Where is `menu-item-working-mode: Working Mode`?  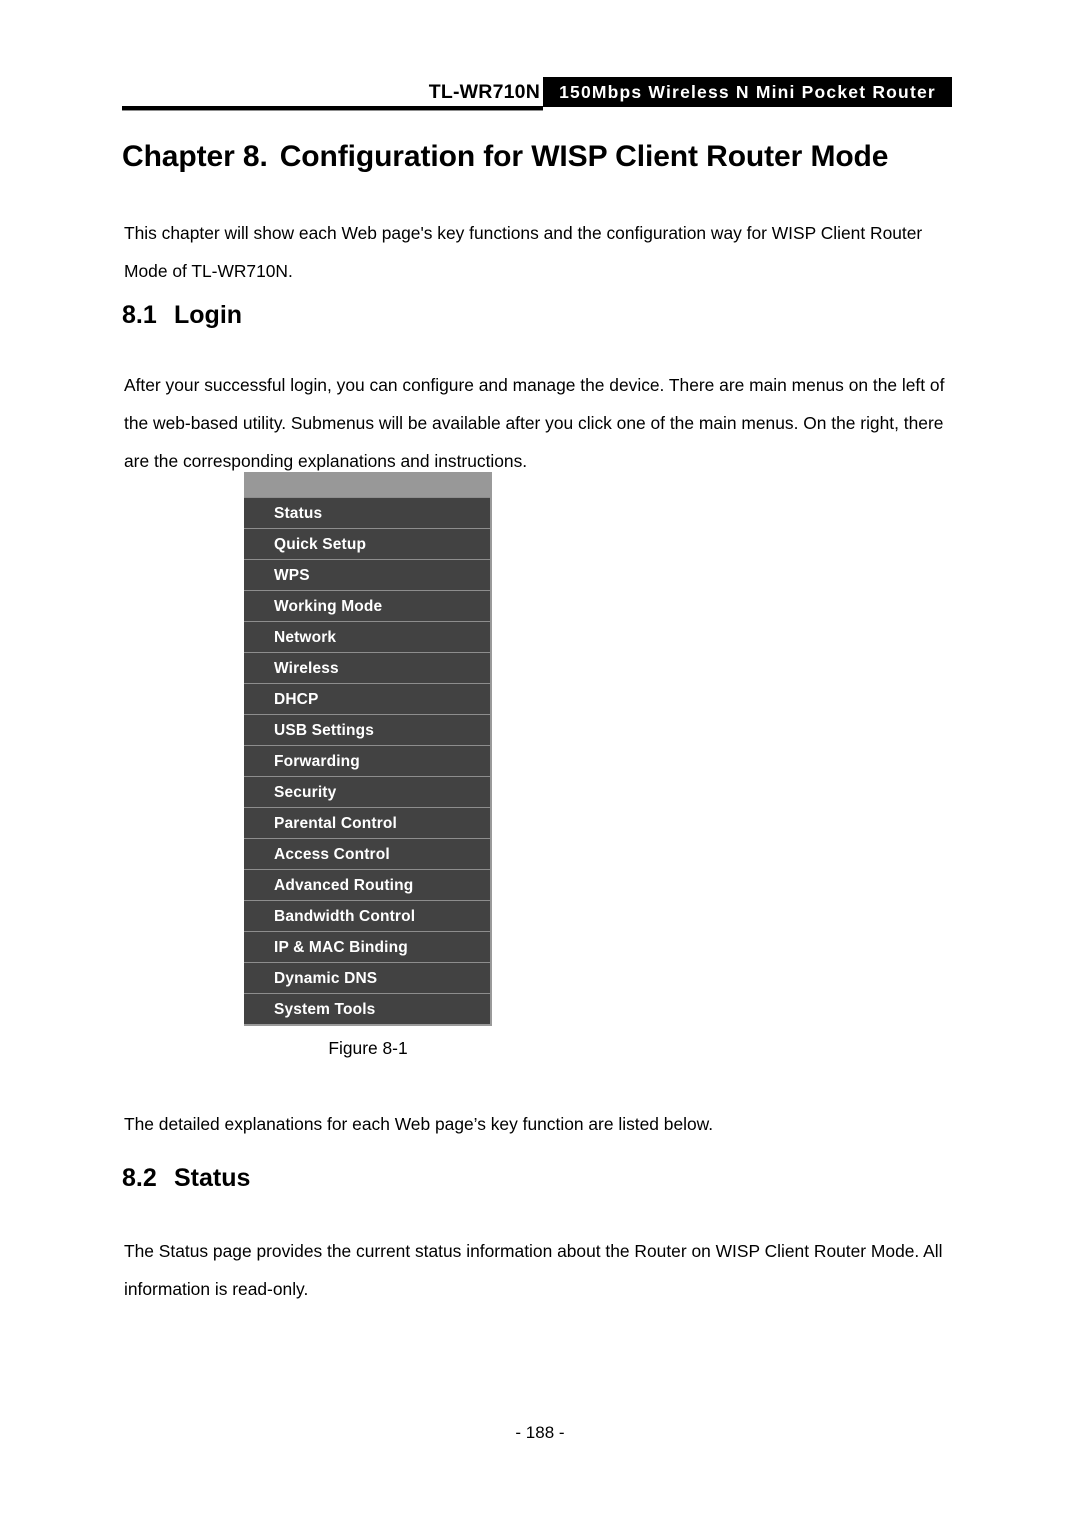 menu-item-working-mode: Working Mode is located at coordinates (367, 605).